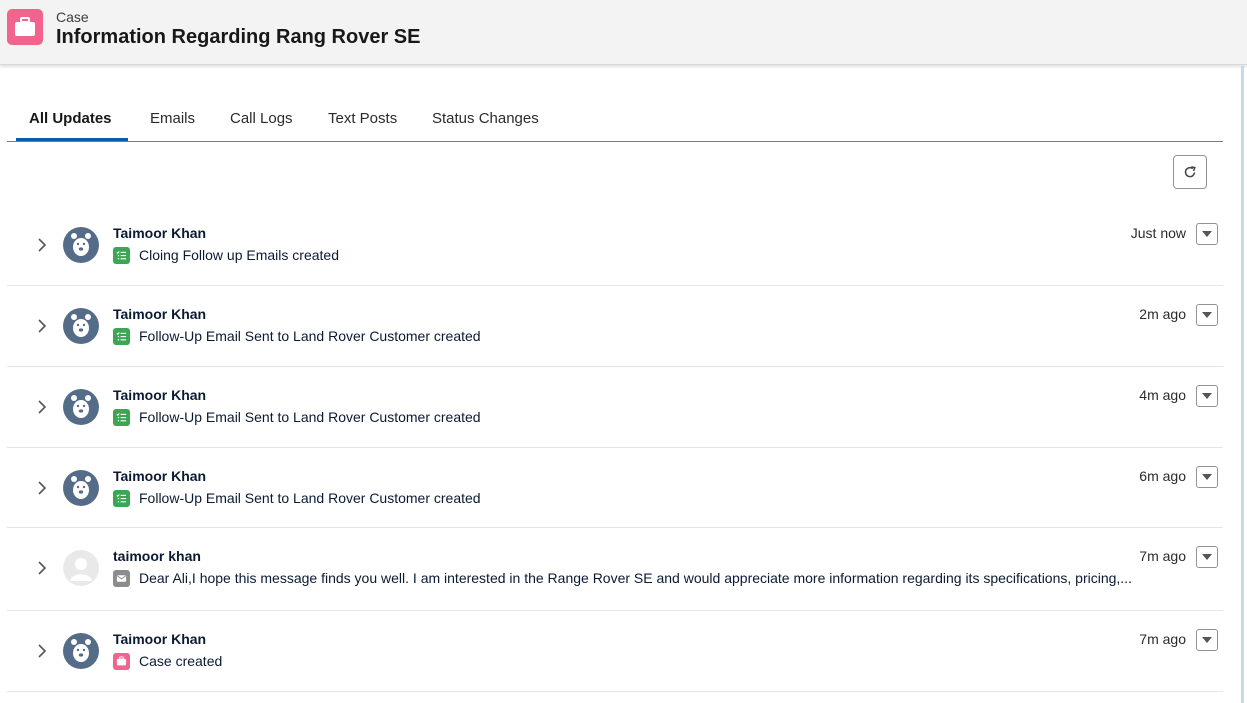  What do you see at coordinates (1162, 395) in the screenshot?
I see `timestamp: 4m ago` at bounding box center [1162, 395].